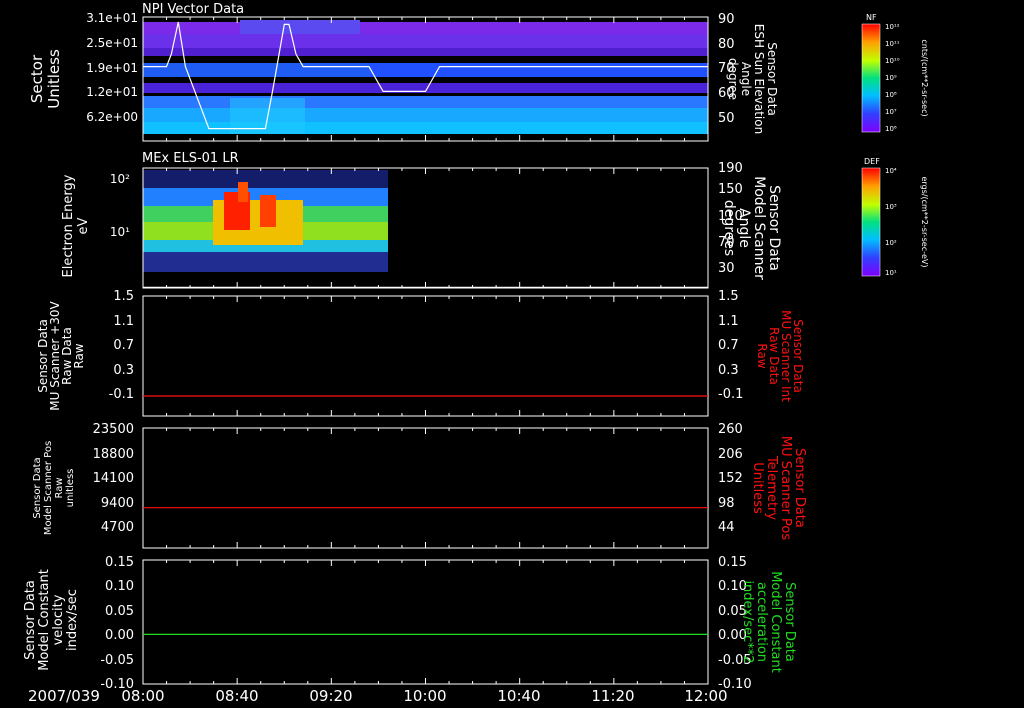  I want to click on cb-nf-bar, so click(871, 78).